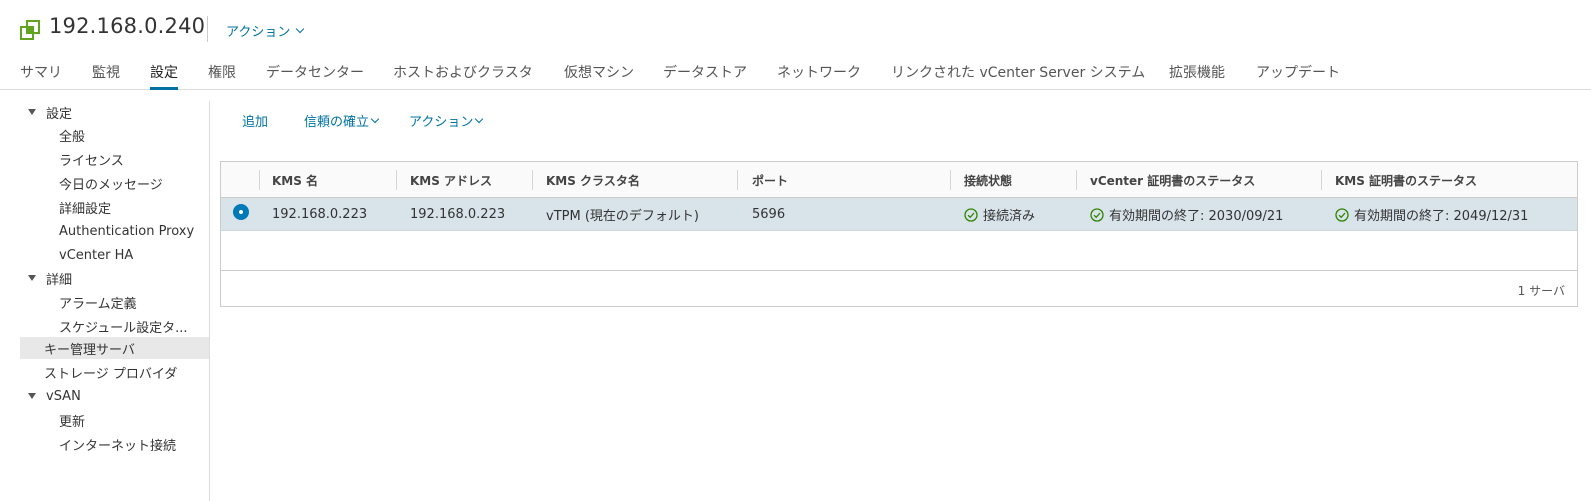 This screenshot has width=1591, height=501. Describe the element at coordinates (114, 348) in the screenshot. I see `sidebar-item-key-management-servers: キー管理サーバ` at that location.